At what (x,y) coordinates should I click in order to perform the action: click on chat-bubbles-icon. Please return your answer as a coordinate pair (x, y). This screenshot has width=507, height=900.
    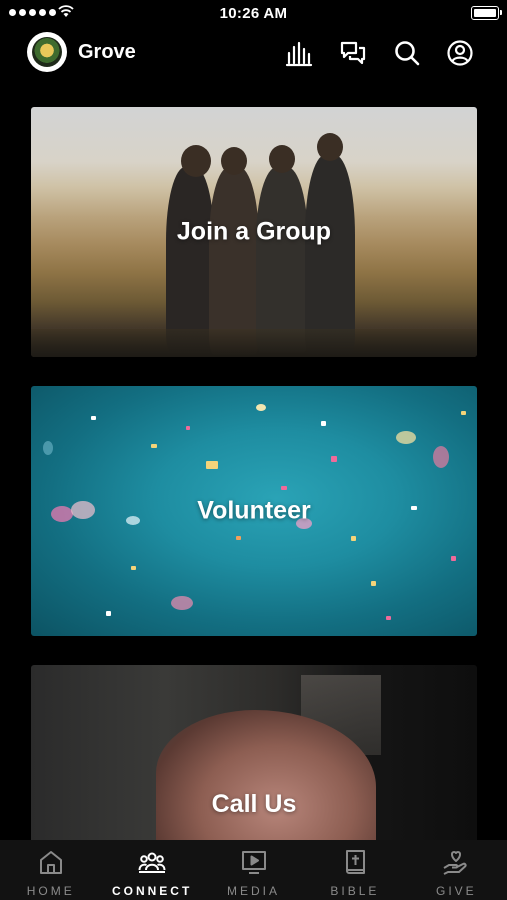
    Looking at the image, I should click on (353, 53).